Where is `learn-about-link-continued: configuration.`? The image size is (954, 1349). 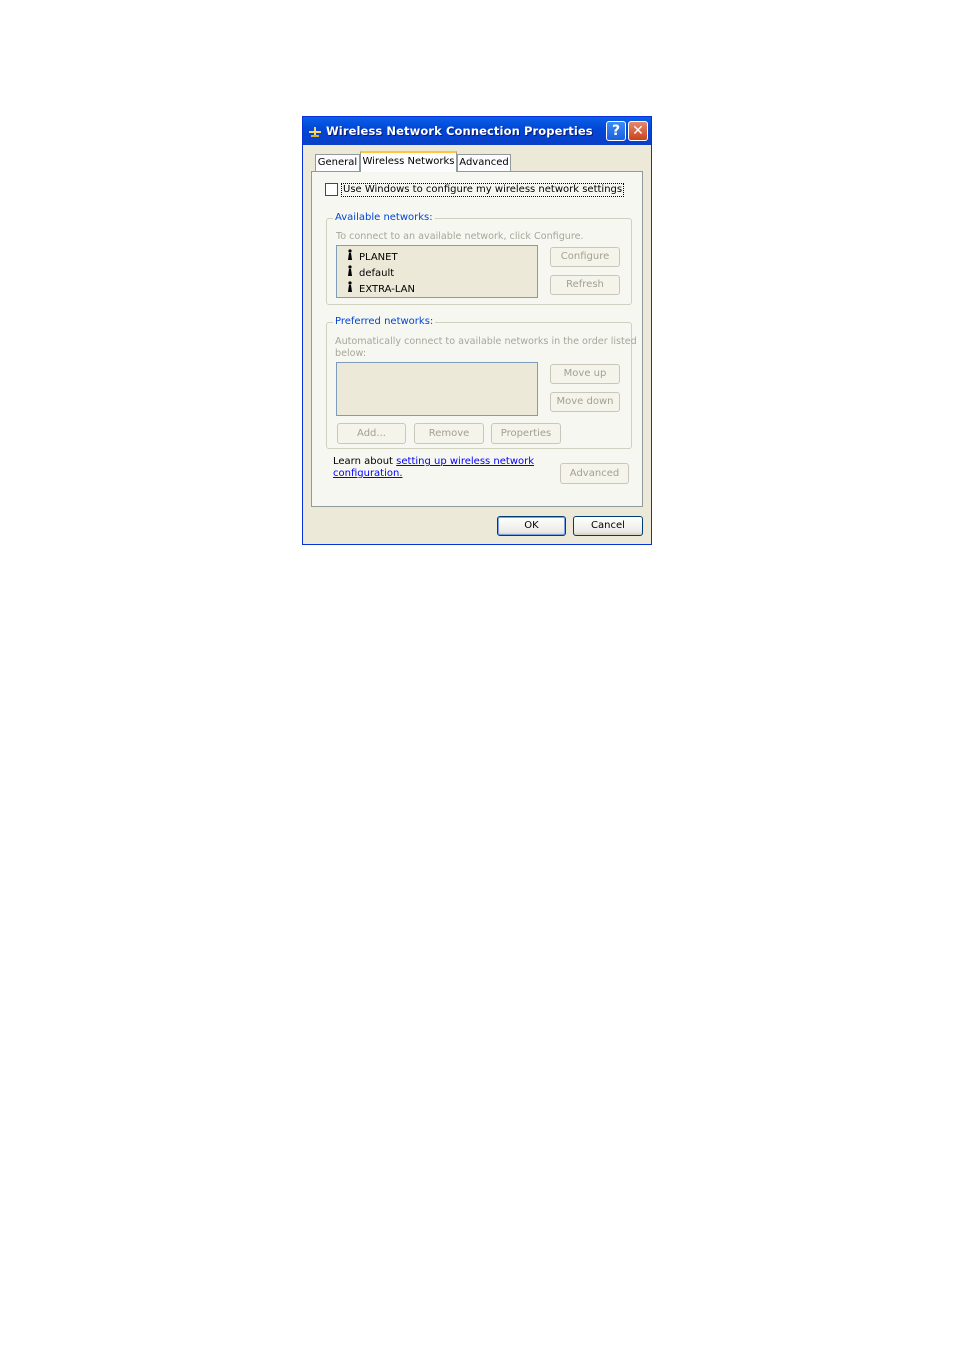 learn-about-link-continued: configuration. is located at coordinates (368, 473).